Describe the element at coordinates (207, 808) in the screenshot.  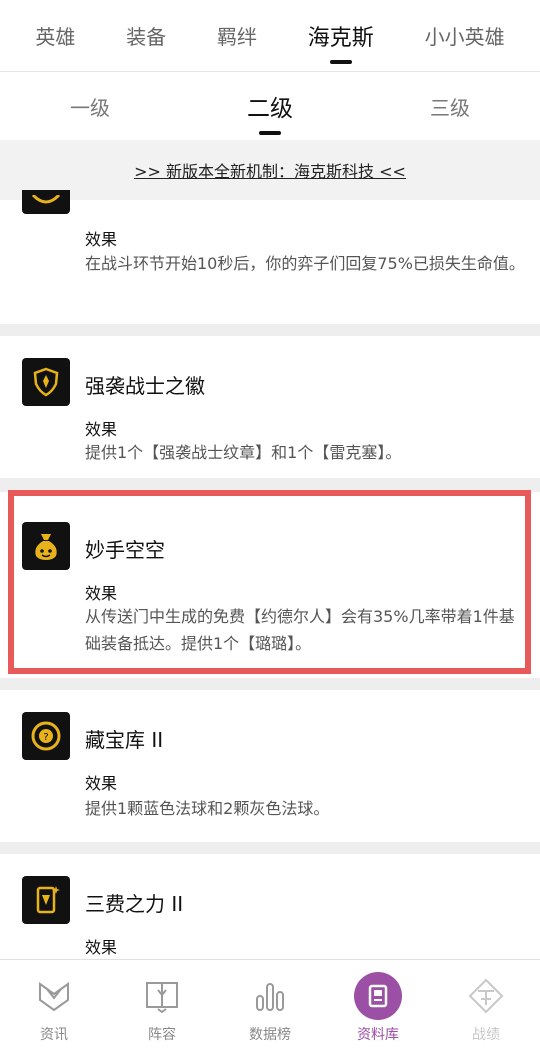
I see `effect-description: 提供1颗蓝色法球和2颗灰色法球。` at that location.